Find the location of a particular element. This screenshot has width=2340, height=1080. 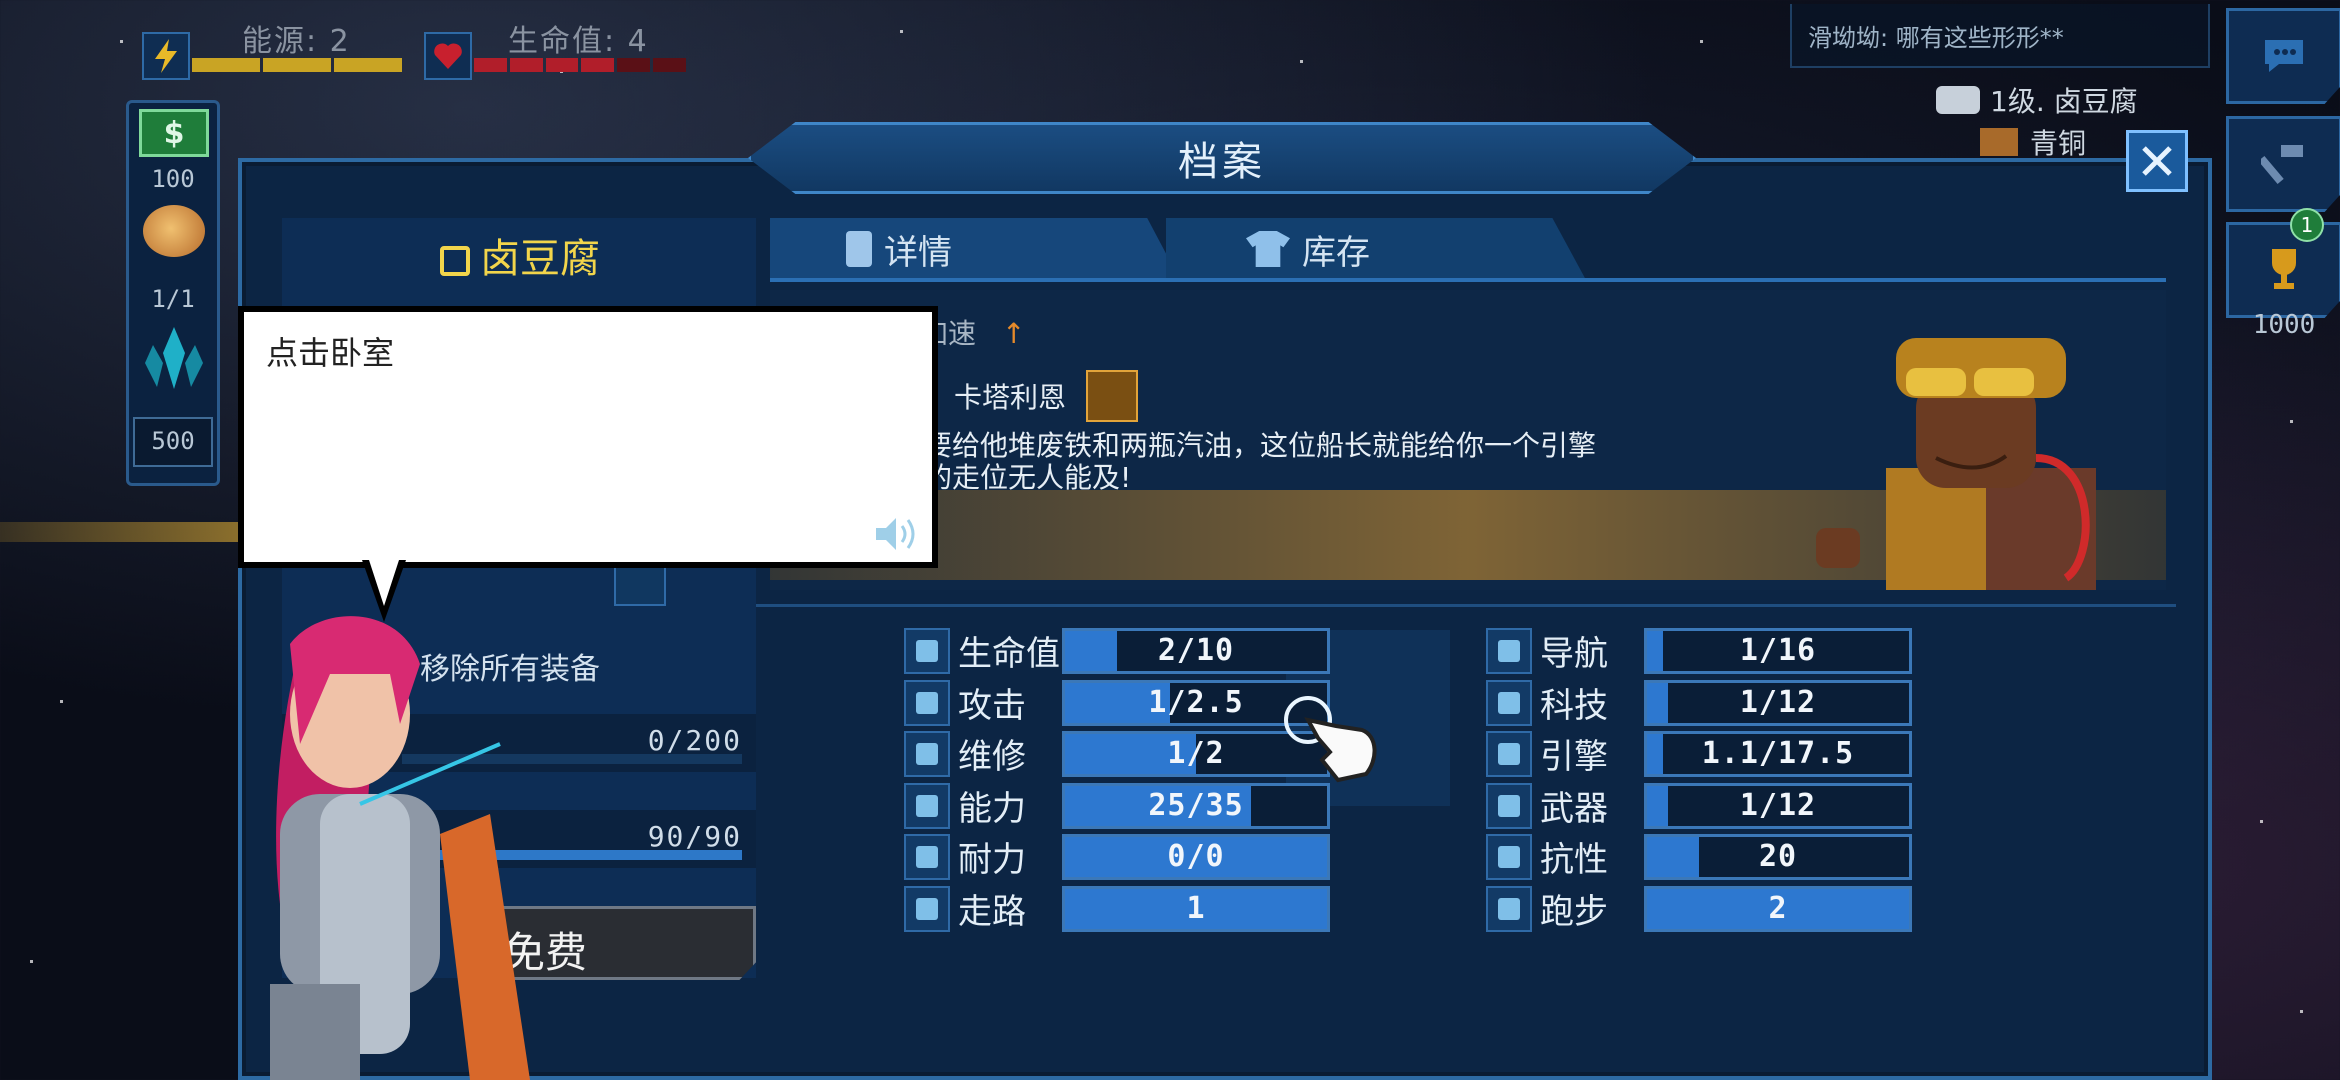

stat-label: 导航 is located at coordinates (1574, 654).